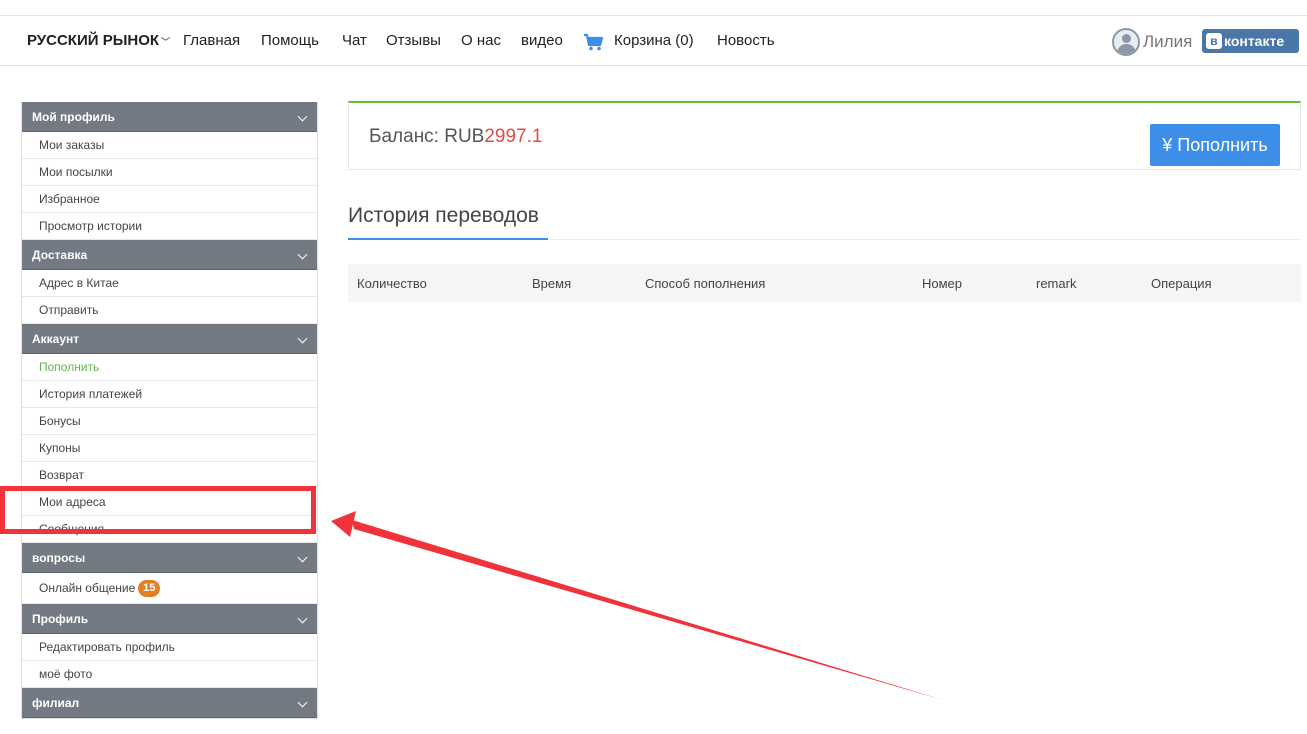 The width and height of the screenshot is (1307, 734). I want to click on sidebar-item-topup: Пополнить, so click(169, 367).